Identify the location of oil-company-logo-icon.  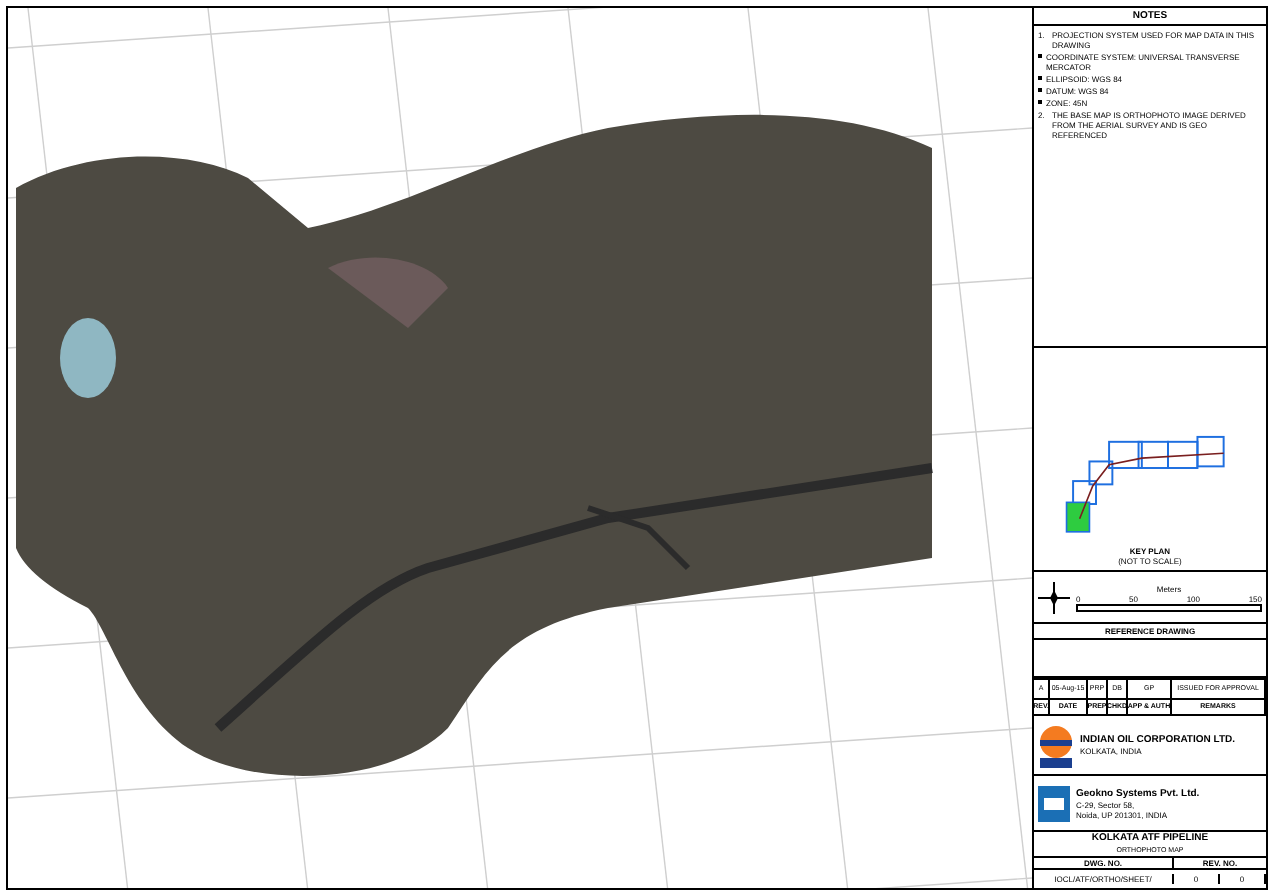
(1056, 745).